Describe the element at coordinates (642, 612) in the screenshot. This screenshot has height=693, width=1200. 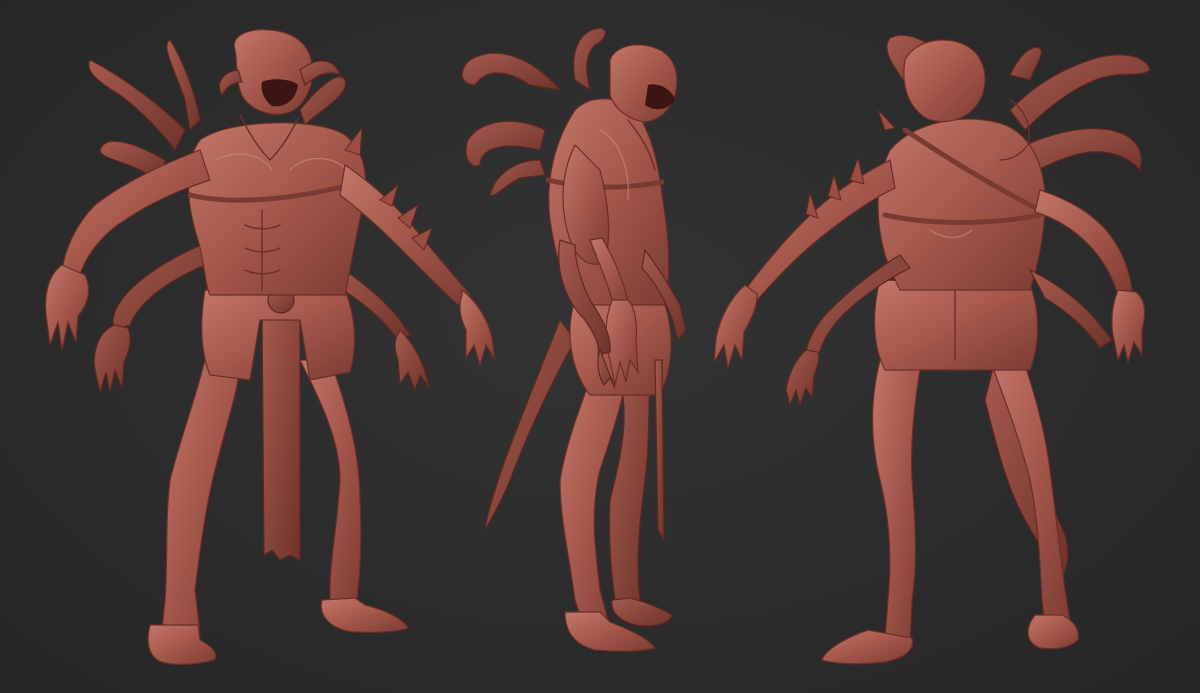
I see `front-foot` at that location.